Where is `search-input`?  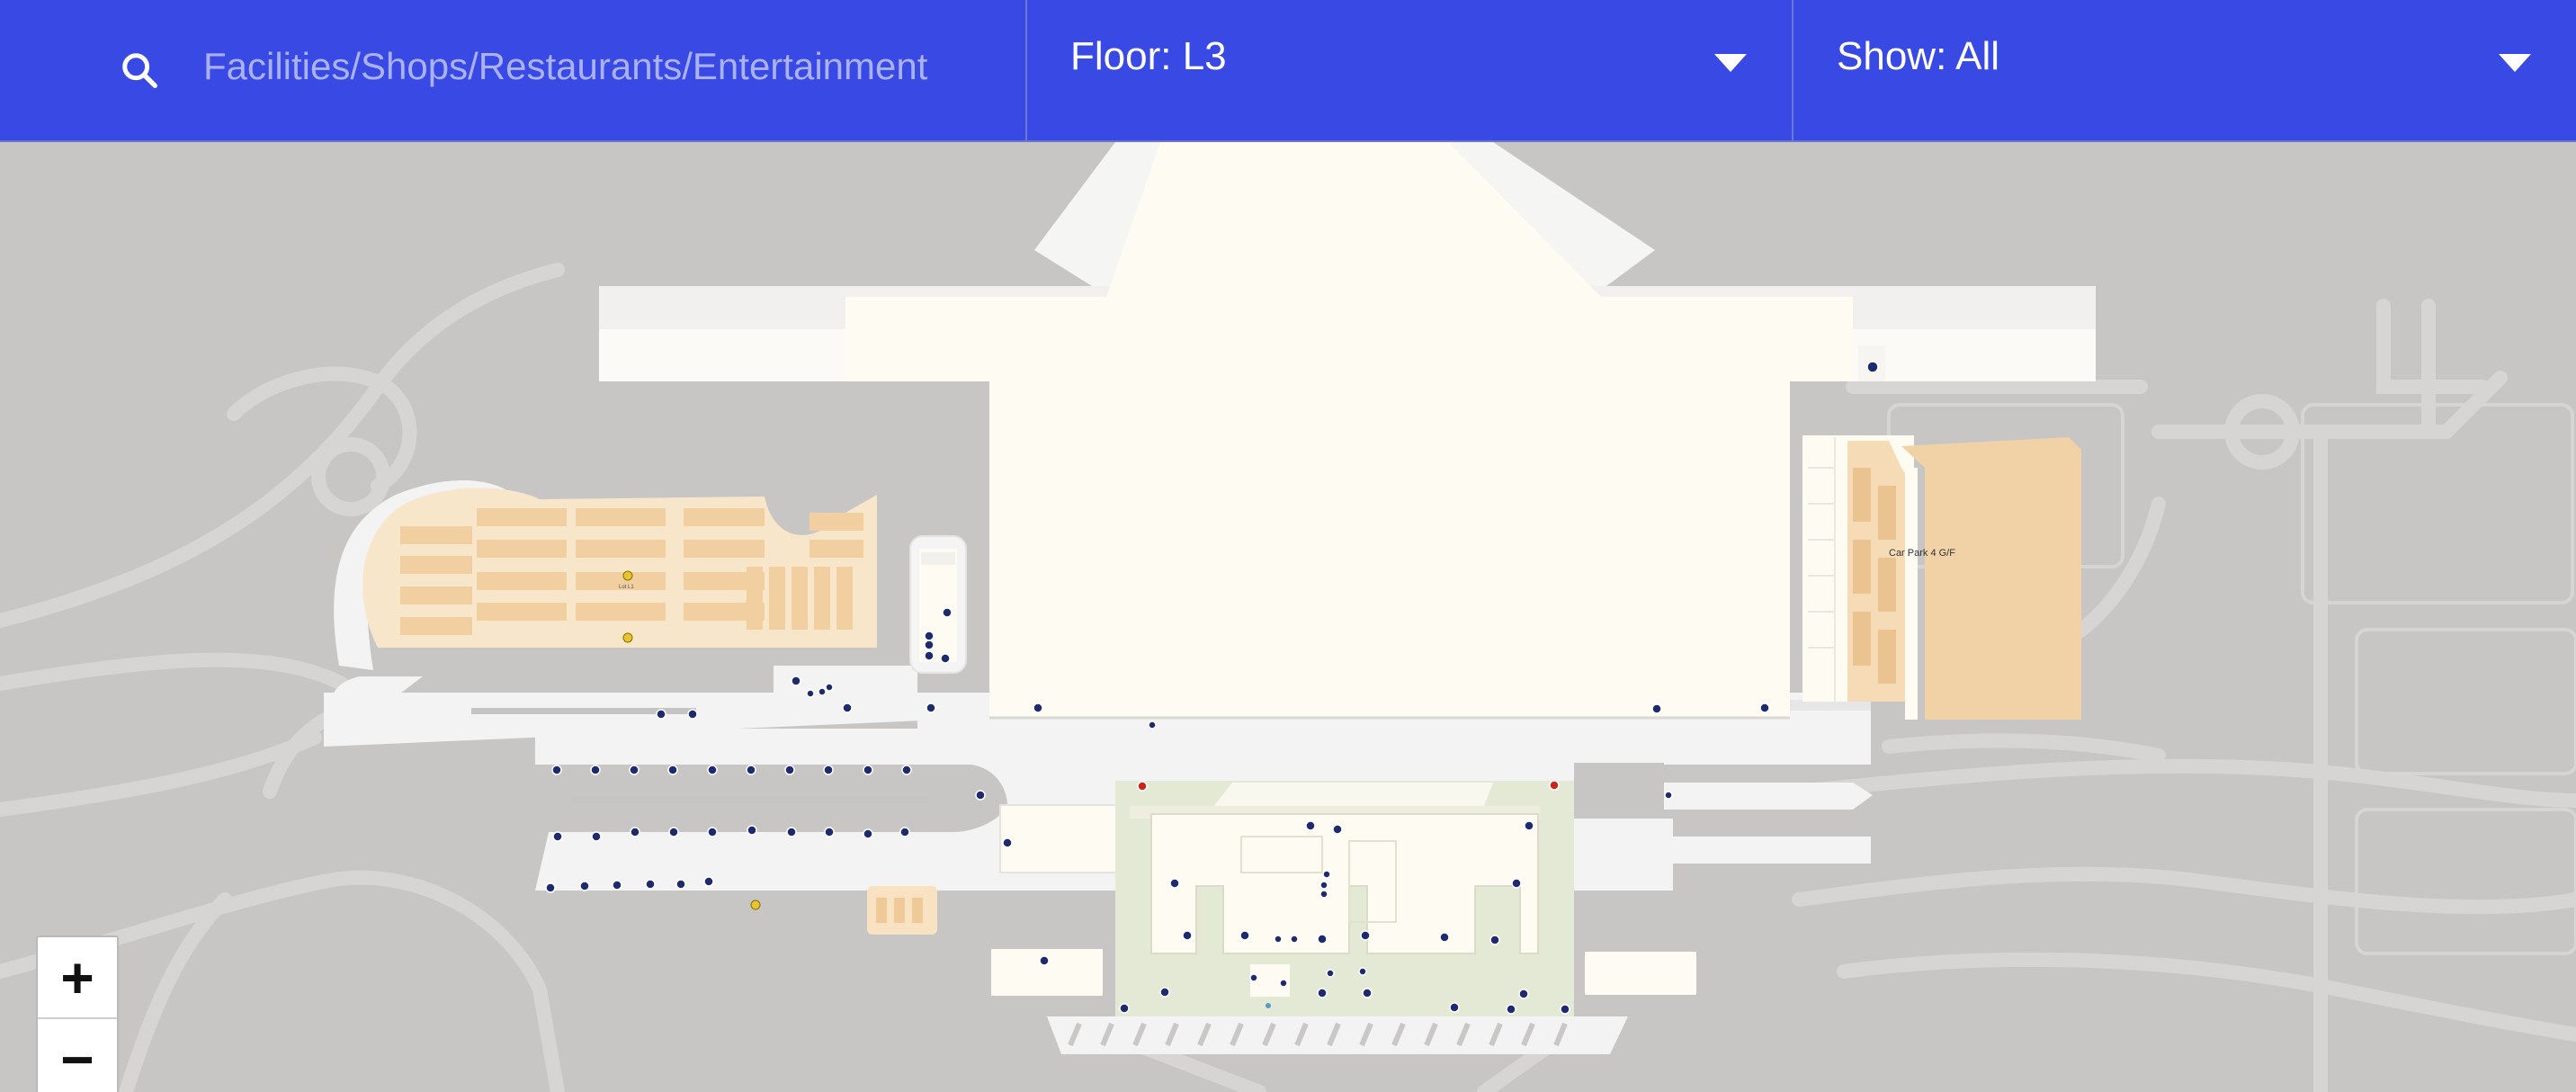 search-input is located at coordinates (590, 66).